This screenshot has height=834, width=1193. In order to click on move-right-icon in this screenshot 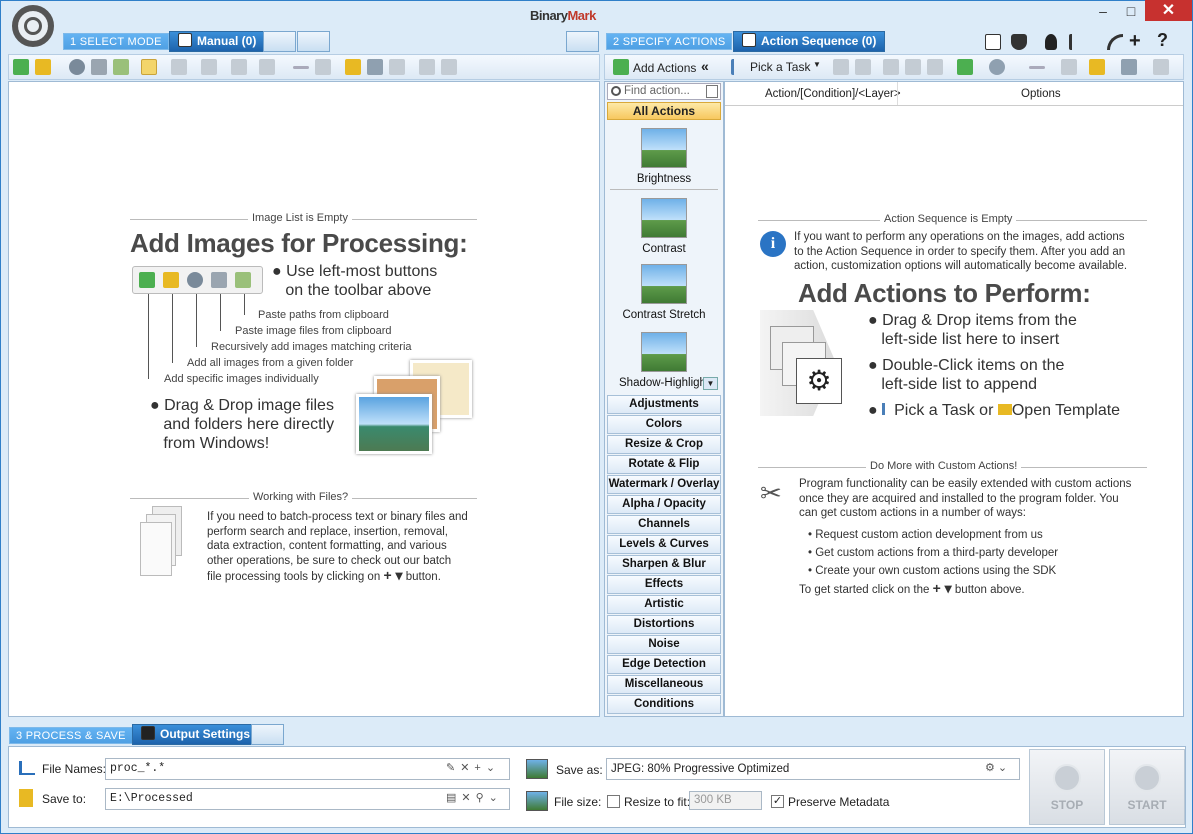, I will do `click(913, 67)`.